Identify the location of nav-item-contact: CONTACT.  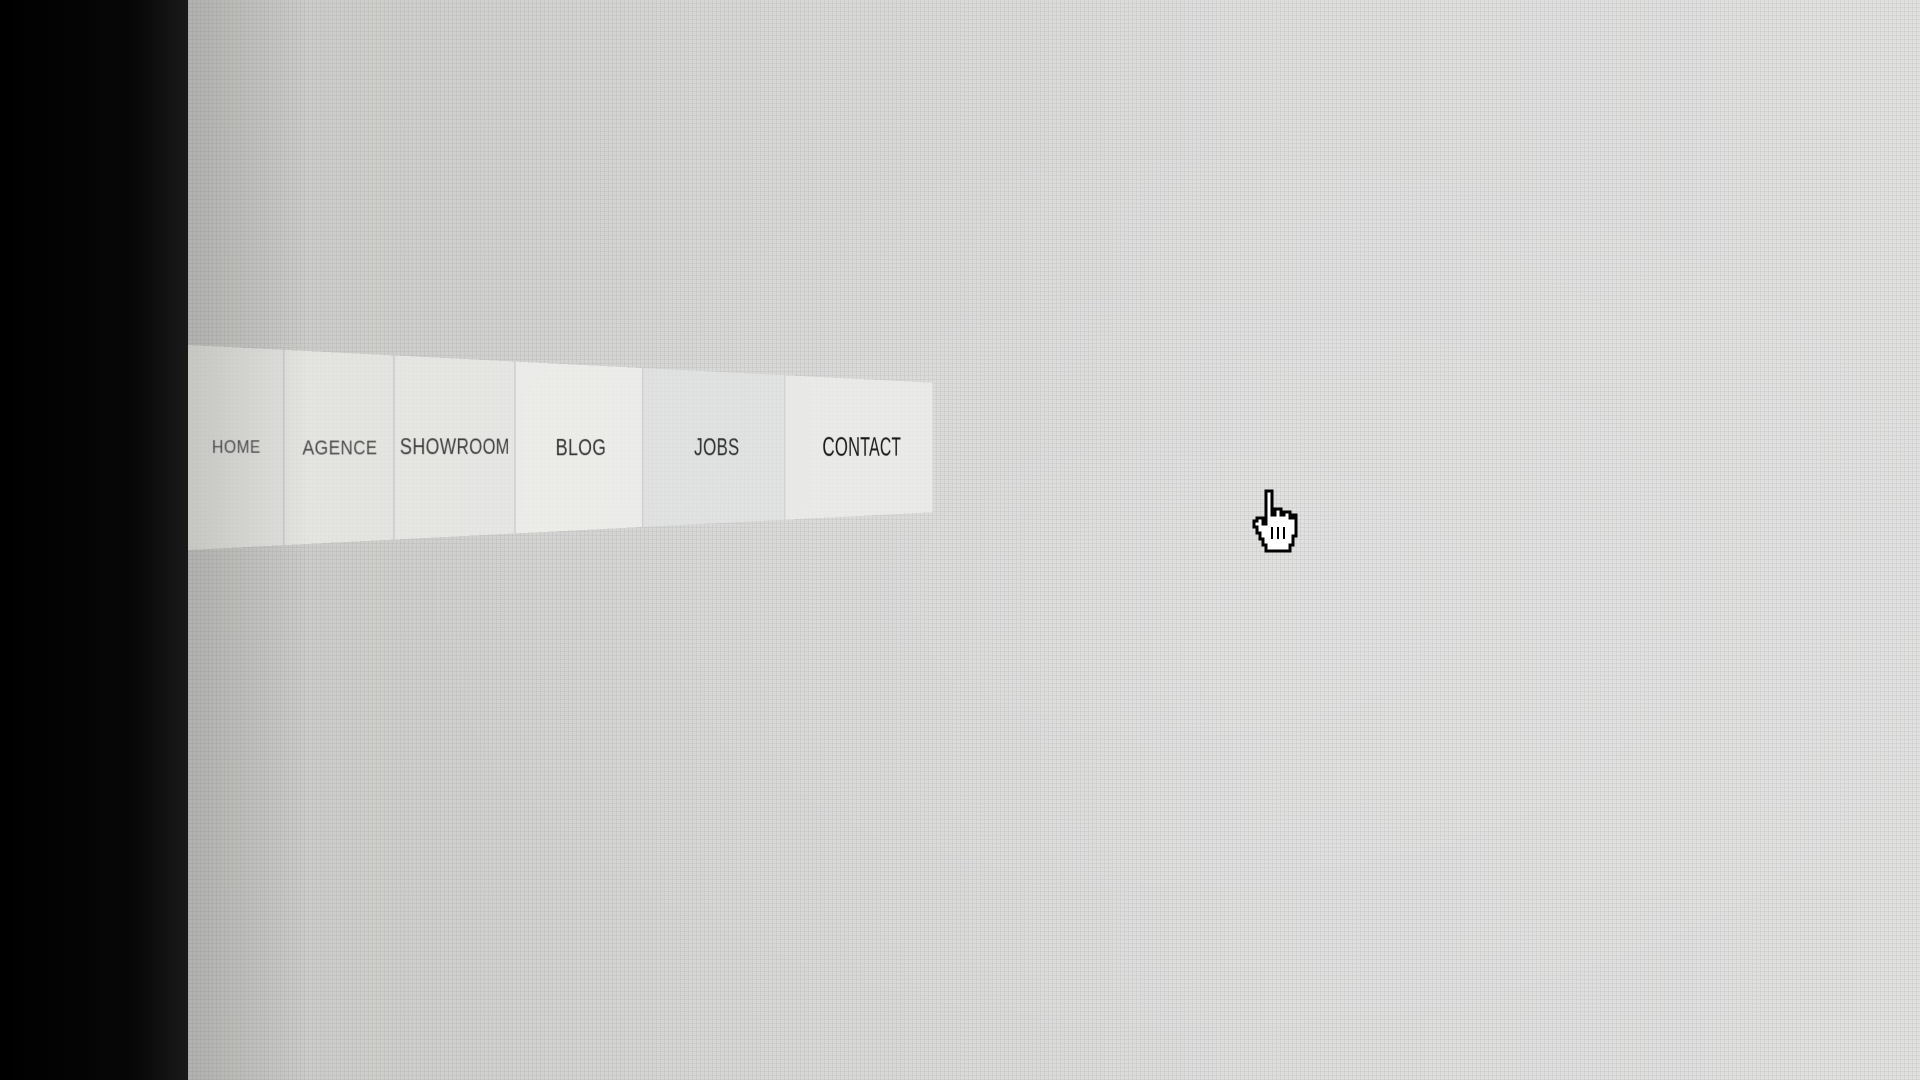
(859, 447).